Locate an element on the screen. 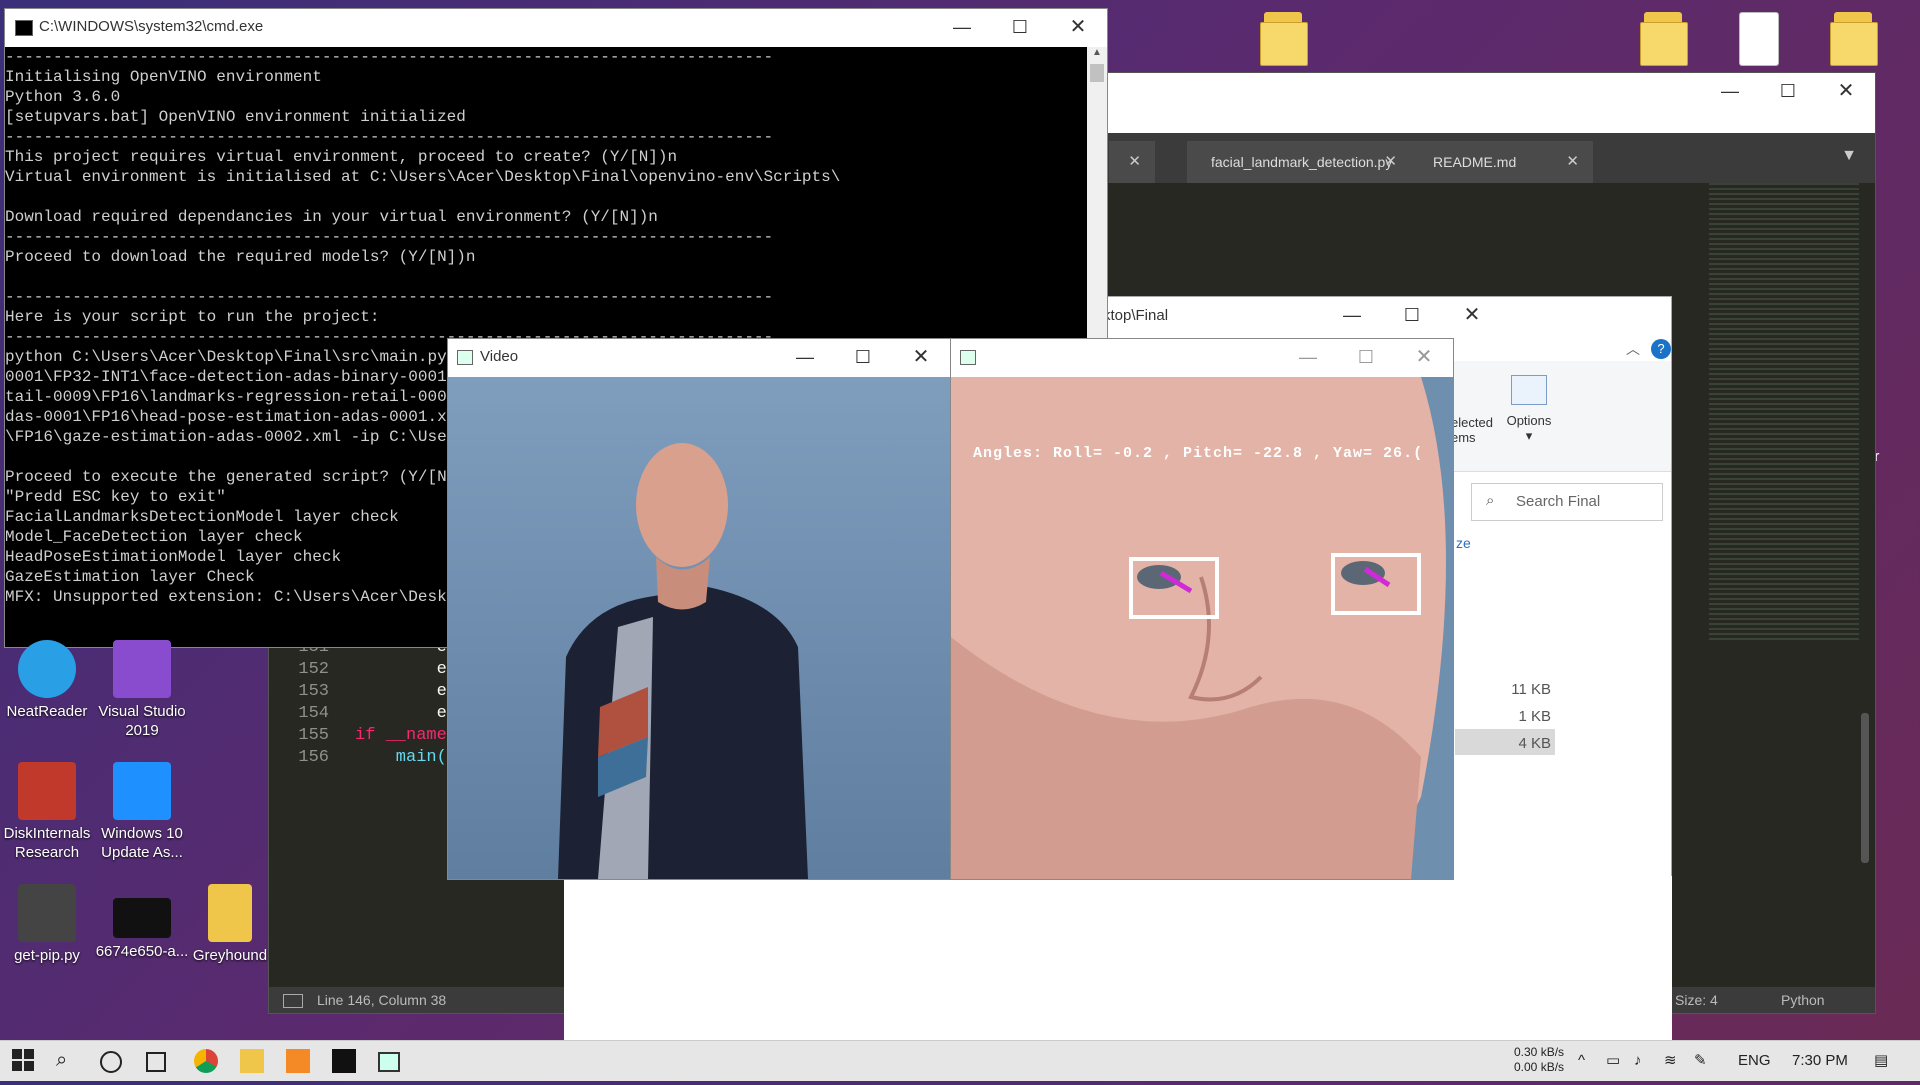 This screenshot has height=1085, width=1920. size-column-link: ze is located at coordinates (1463, 543).